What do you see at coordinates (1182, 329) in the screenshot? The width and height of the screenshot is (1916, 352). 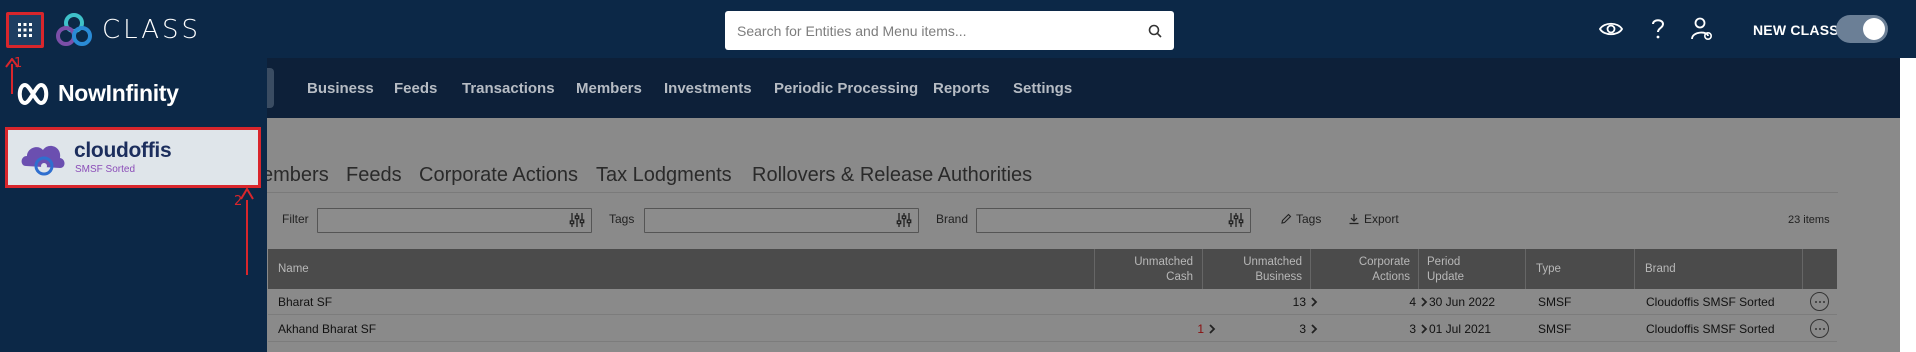 I see `row-unmatched-cash: 1` at bounding box center [1182, 329].